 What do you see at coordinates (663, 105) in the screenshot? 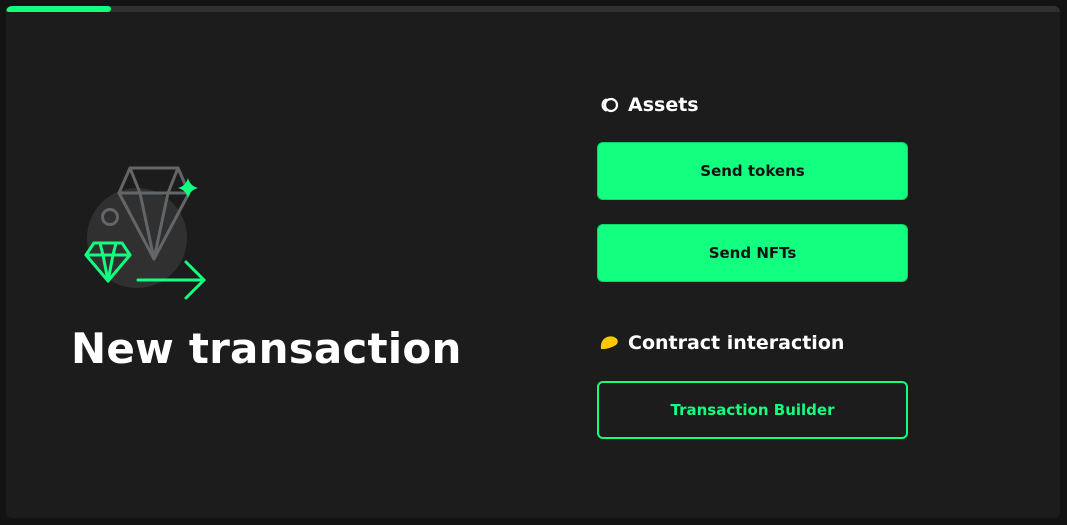
I see `assets-heading-label: Assets` at bounding box center [663, 105].